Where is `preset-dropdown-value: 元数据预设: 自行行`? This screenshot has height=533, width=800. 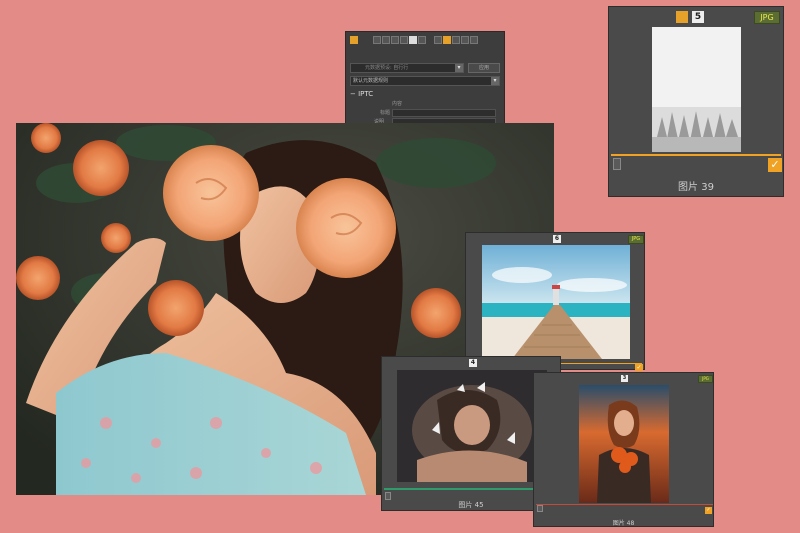
preset-dropdown-value: 元数据预设: 自行行 is located at coordinates (387, 68).